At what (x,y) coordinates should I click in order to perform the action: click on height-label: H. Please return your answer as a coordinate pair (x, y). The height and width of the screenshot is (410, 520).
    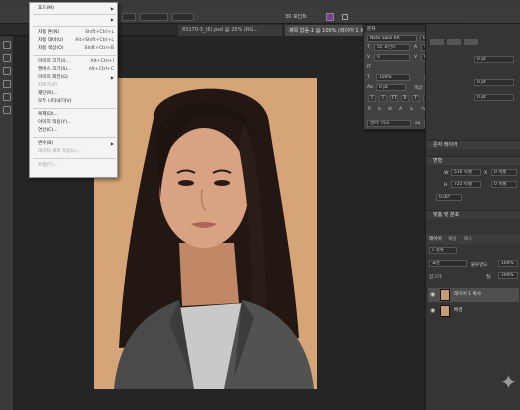
    Looking at the image, I should click on (446, 185).